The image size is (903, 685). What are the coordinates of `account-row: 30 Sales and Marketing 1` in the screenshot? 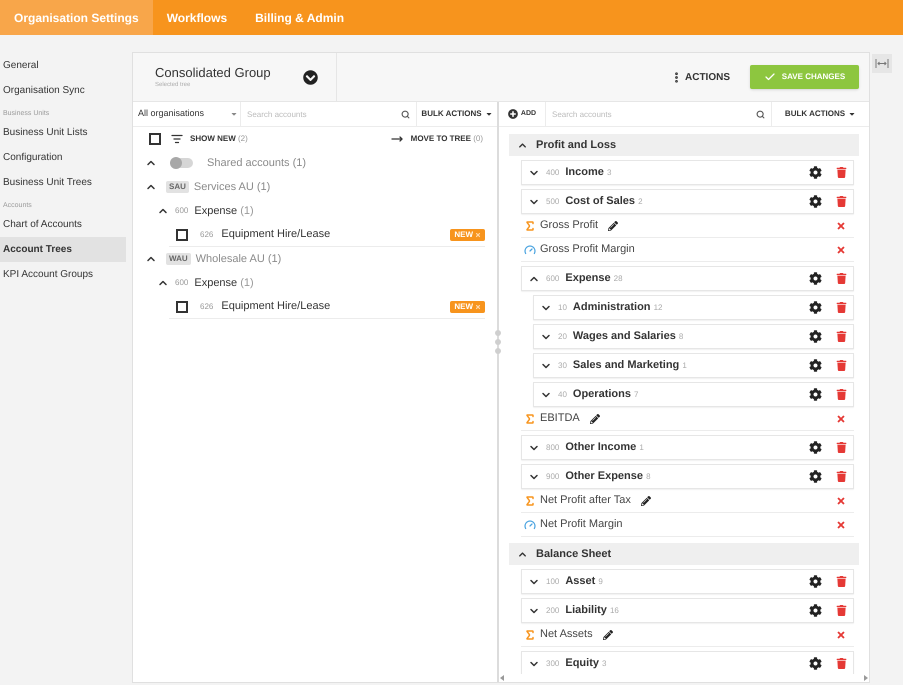 It's located at (693, 365).